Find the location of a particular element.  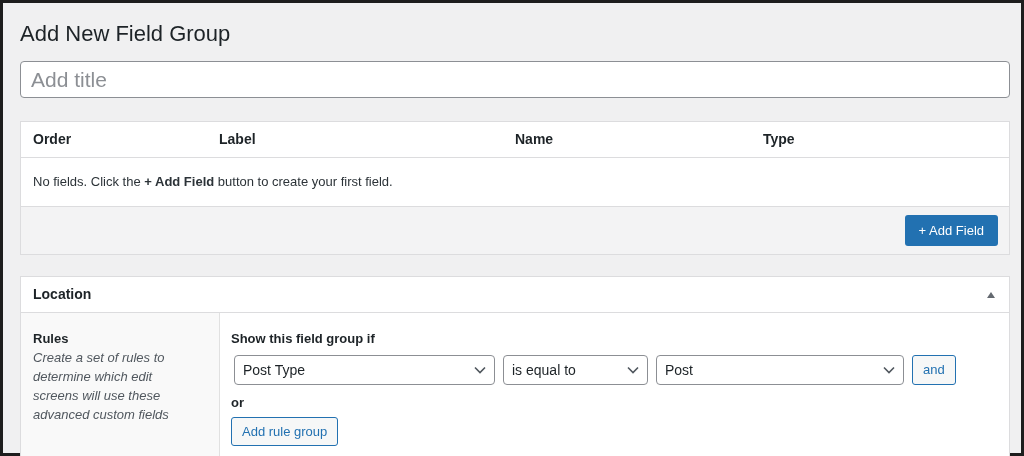

rules-label: Rules is located at coordinates (51, 339).